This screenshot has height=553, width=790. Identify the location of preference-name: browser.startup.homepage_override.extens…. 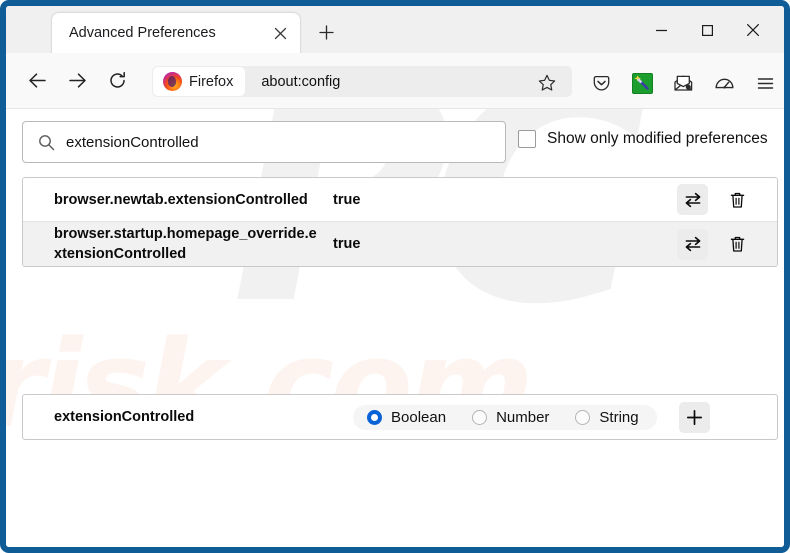
(185, 244).